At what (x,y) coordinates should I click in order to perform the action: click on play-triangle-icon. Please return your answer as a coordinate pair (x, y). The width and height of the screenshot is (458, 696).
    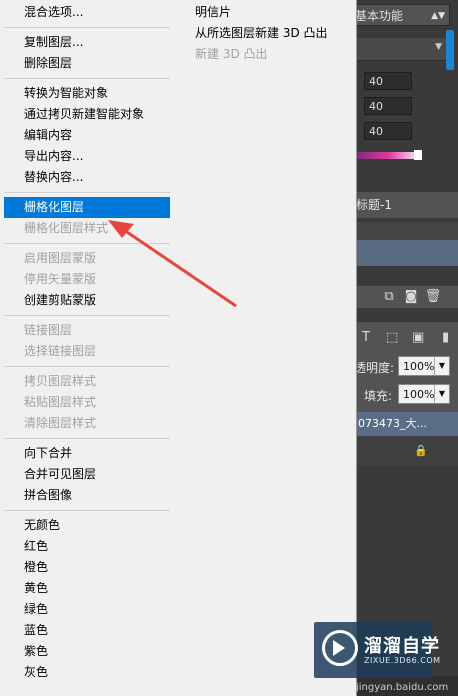
    Looking at the image, I should click on (339, 648).